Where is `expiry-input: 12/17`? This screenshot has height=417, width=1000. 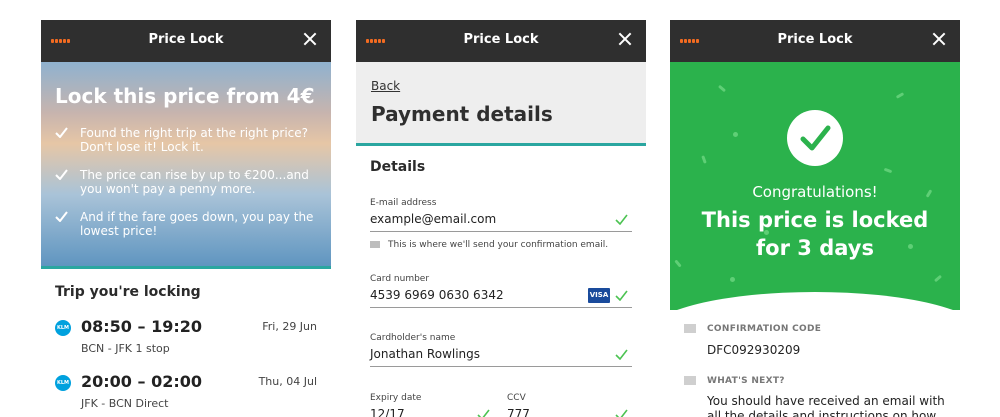 expiry-input: 12/17 is located at coordinates (387, 412).